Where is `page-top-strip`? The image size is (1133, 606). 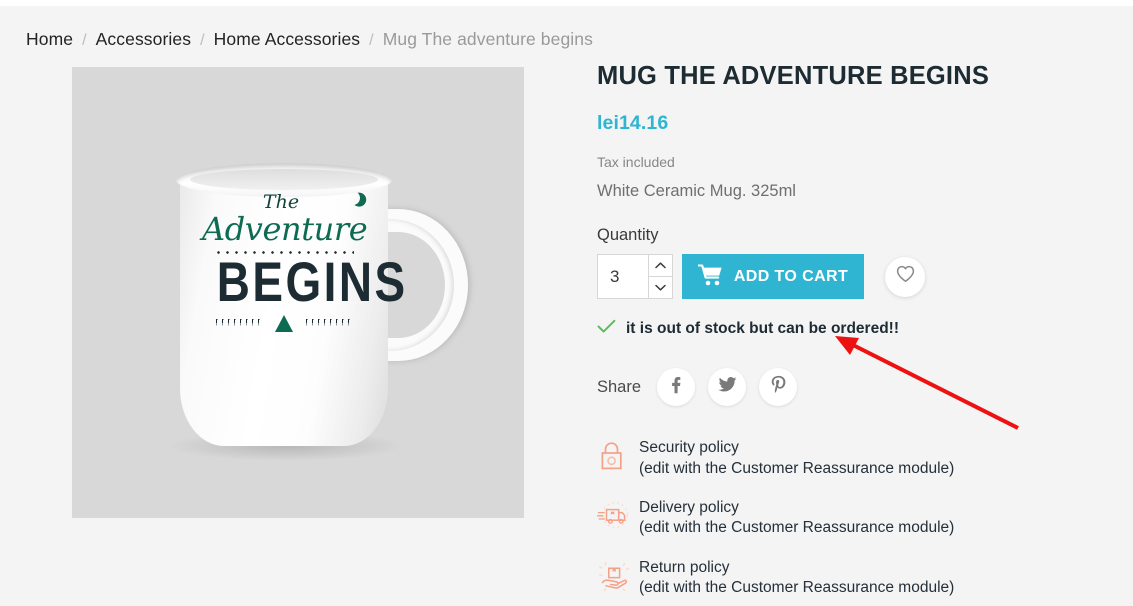
page-top-strip is located at coordinates (566, 3).